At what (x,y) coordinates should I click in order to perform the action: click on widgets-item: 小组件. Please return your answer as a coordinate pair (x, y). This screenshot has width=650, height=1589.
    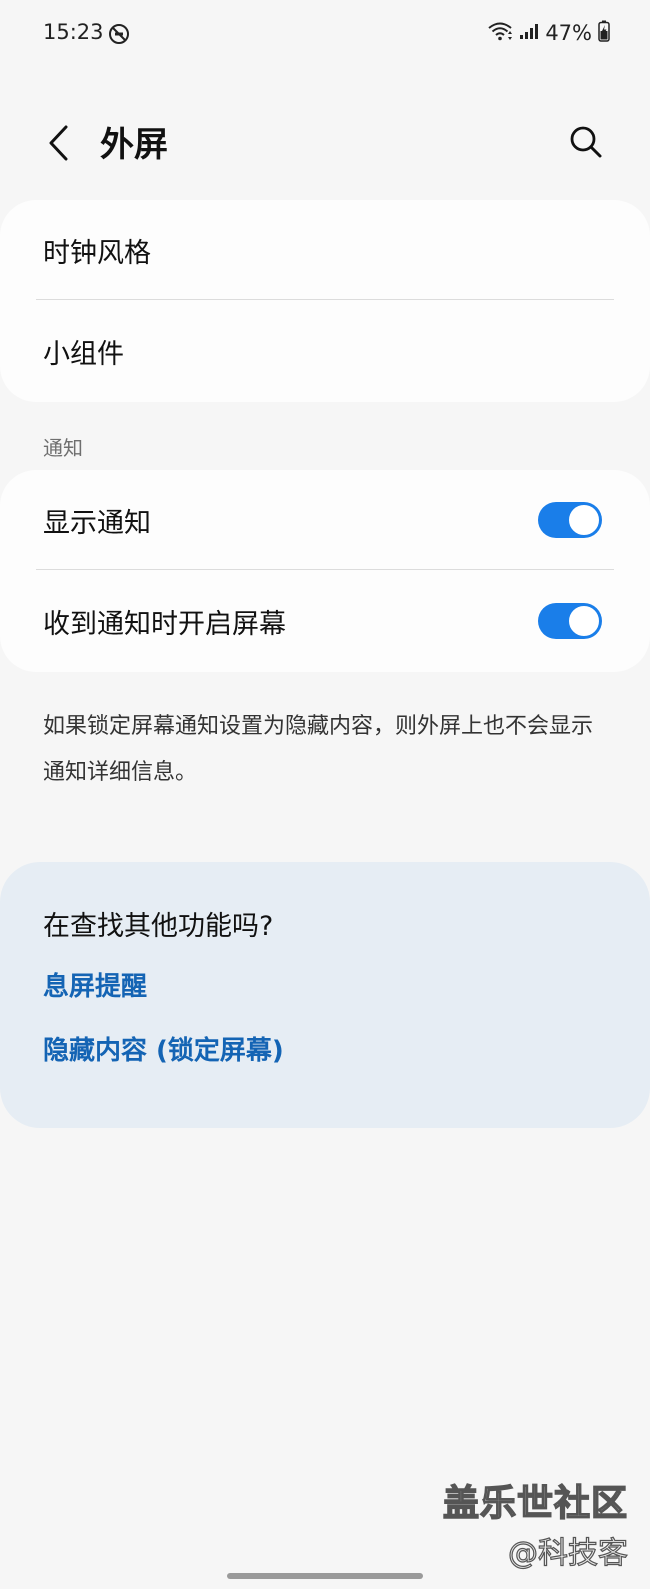
    Looking at the image, I should click on (325, 351).